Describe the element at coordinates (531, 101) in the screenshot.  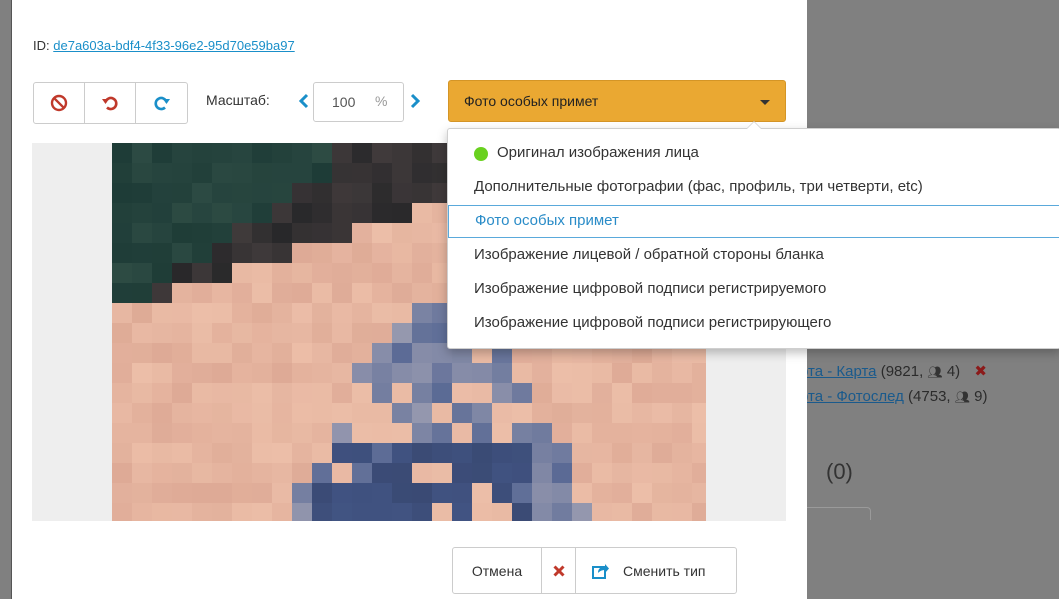
I see `image-type-selected: Фото особых примет` at that location.